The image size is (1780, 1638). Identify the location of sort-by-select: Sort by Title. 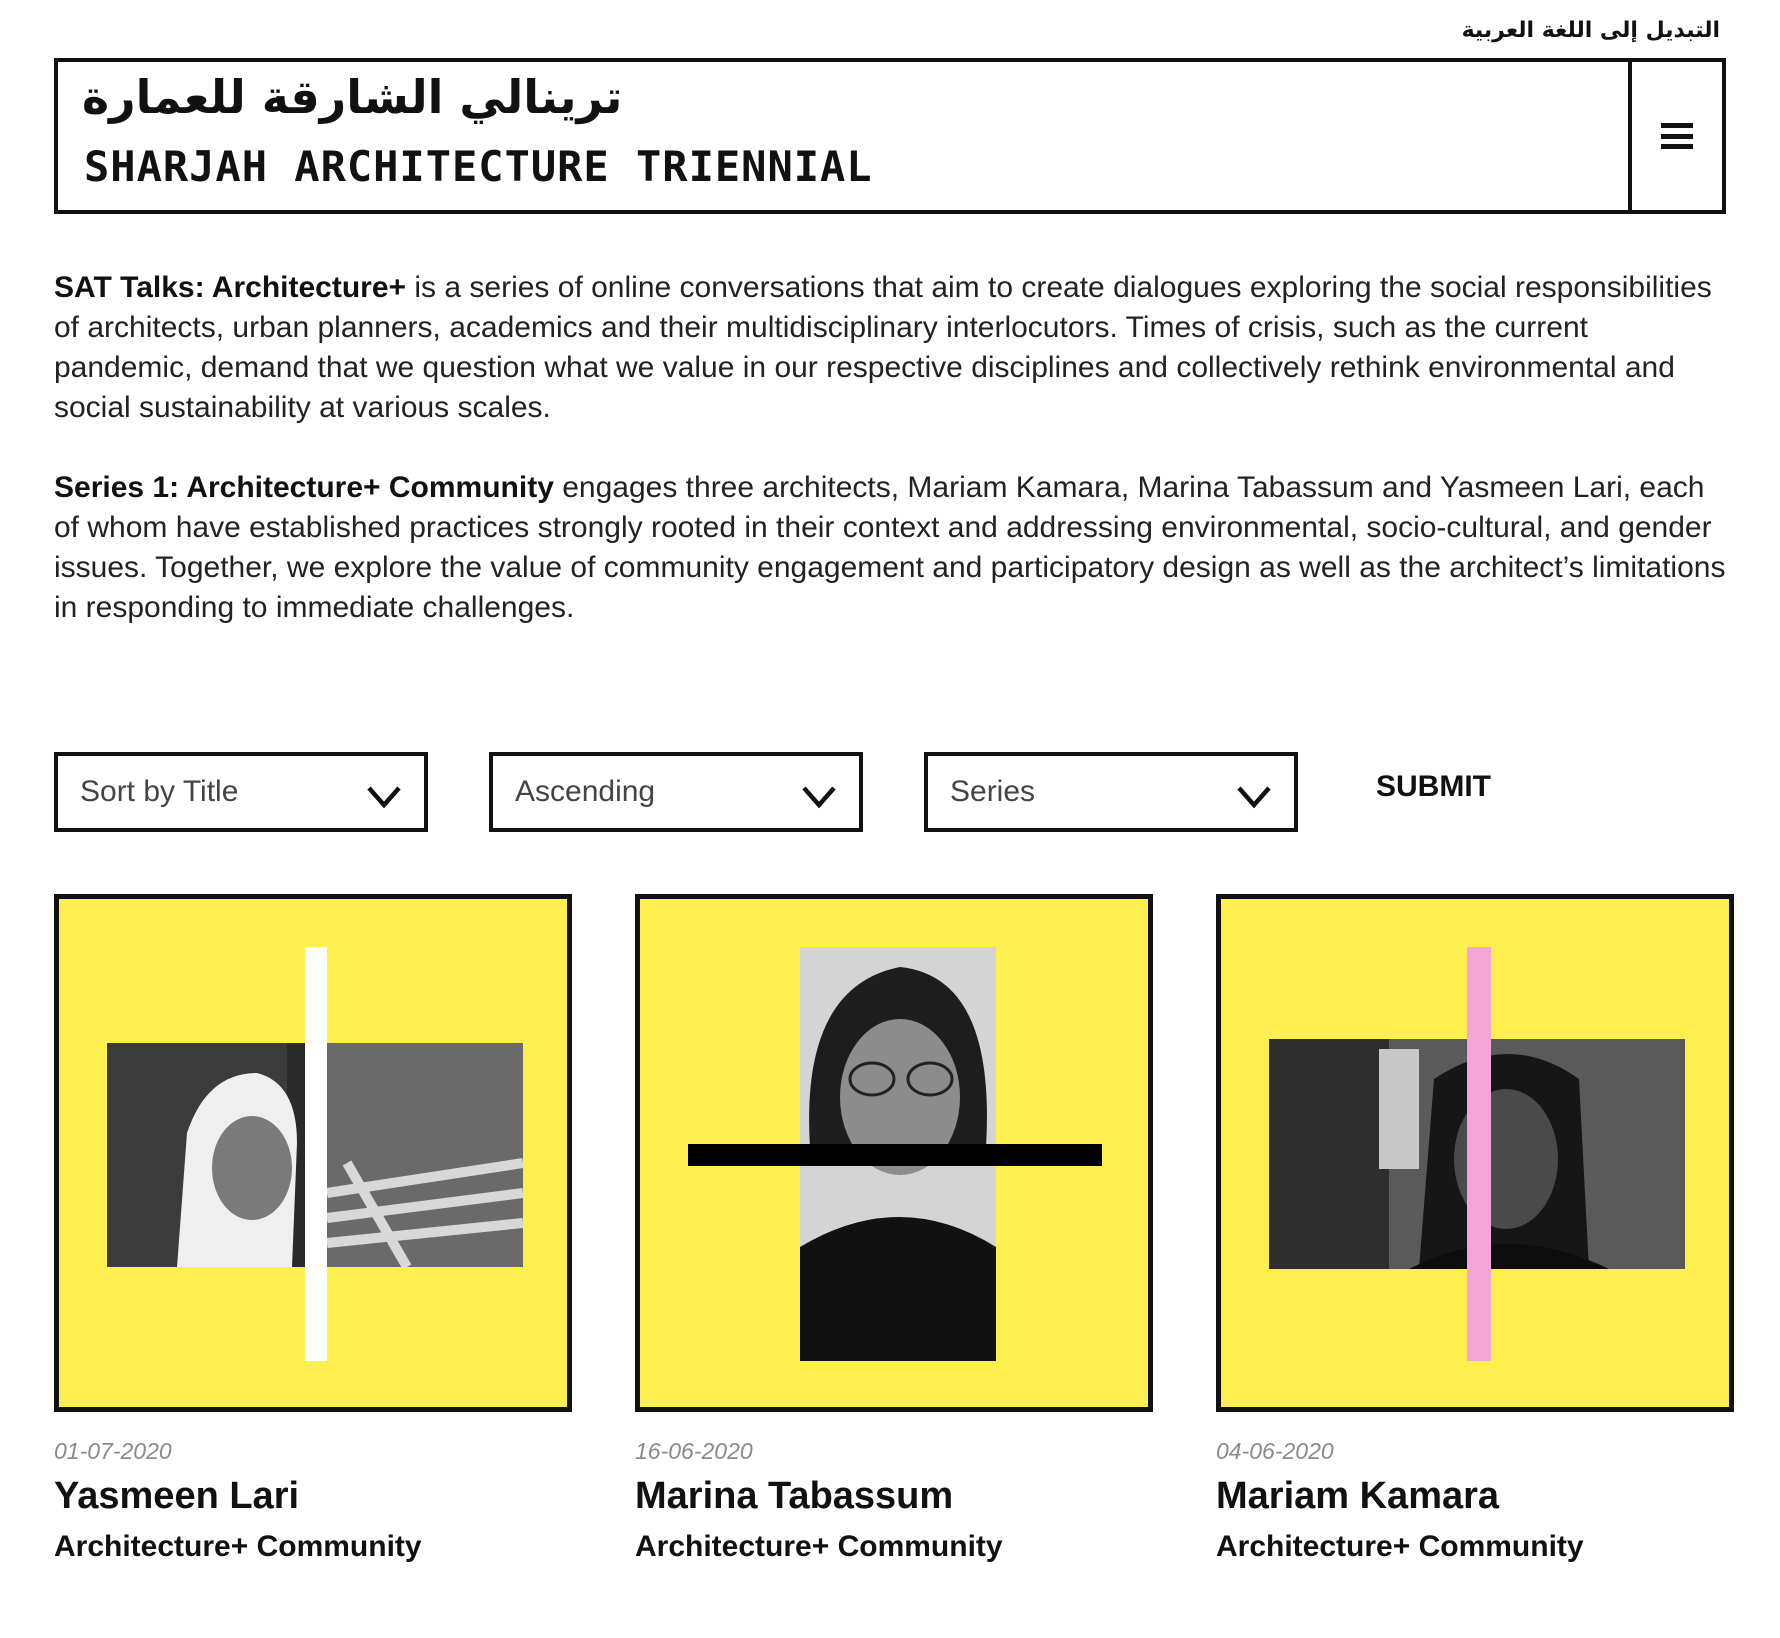
(241, 792).